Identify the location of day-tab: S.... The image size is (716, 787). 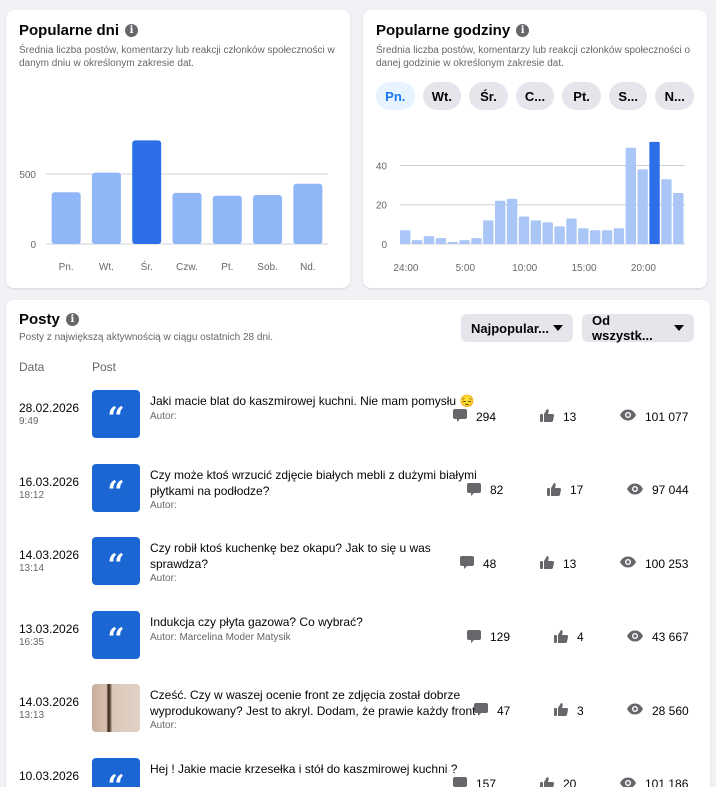
(628, 96).